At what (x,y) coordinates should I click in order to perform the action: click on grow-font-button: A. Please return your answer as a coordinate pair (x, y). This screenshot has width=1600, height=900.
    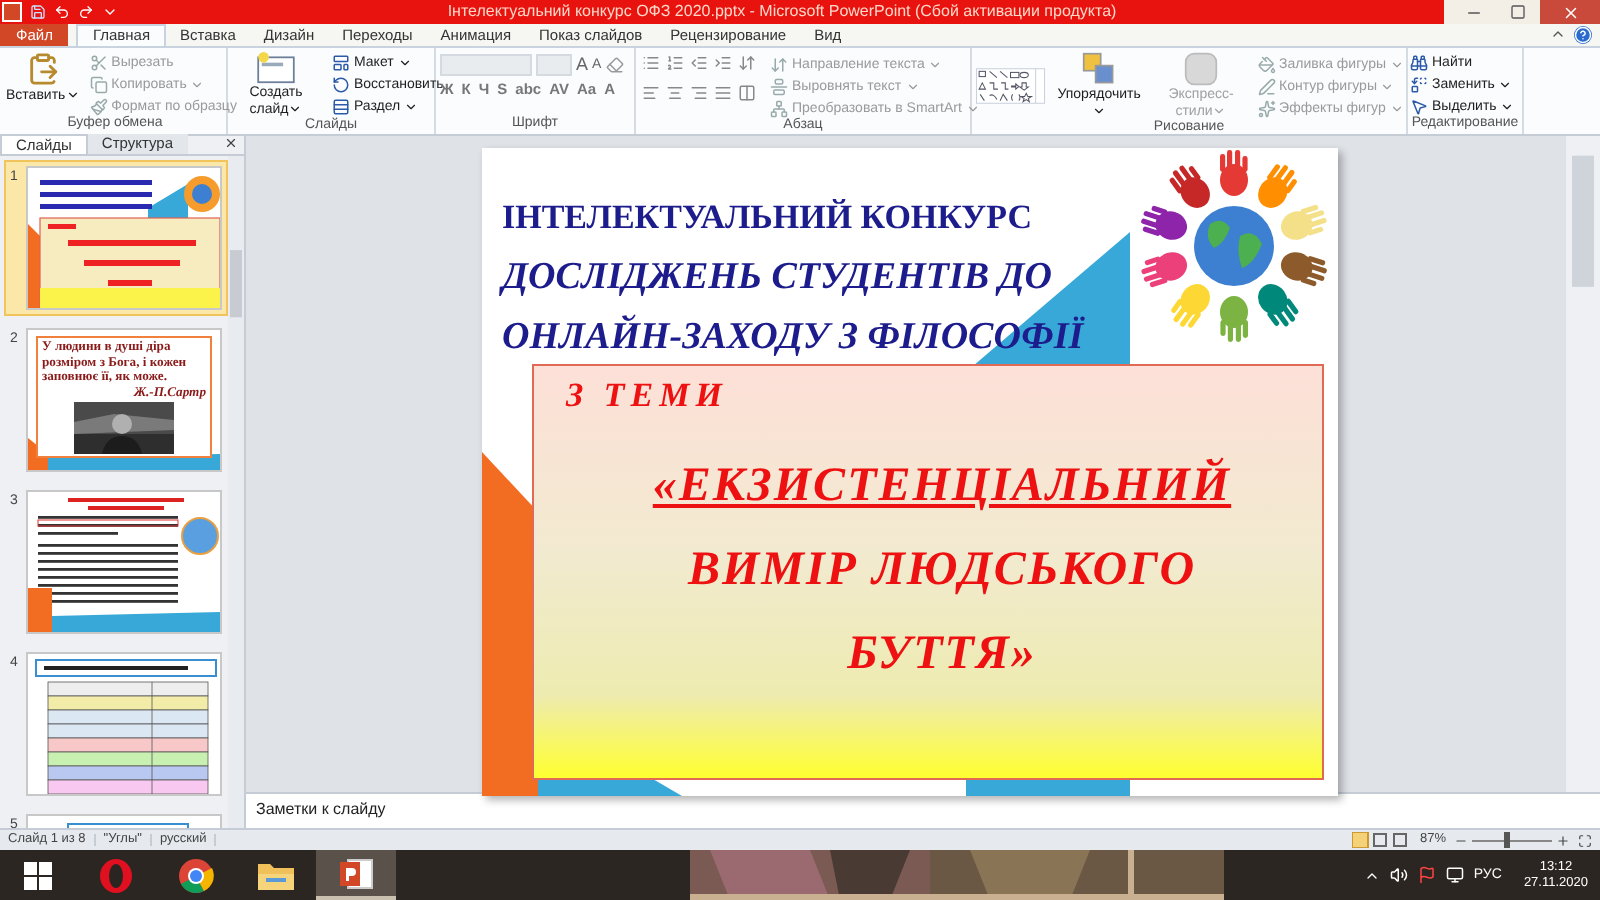
    Looking at the image, I should click on (582, 65).